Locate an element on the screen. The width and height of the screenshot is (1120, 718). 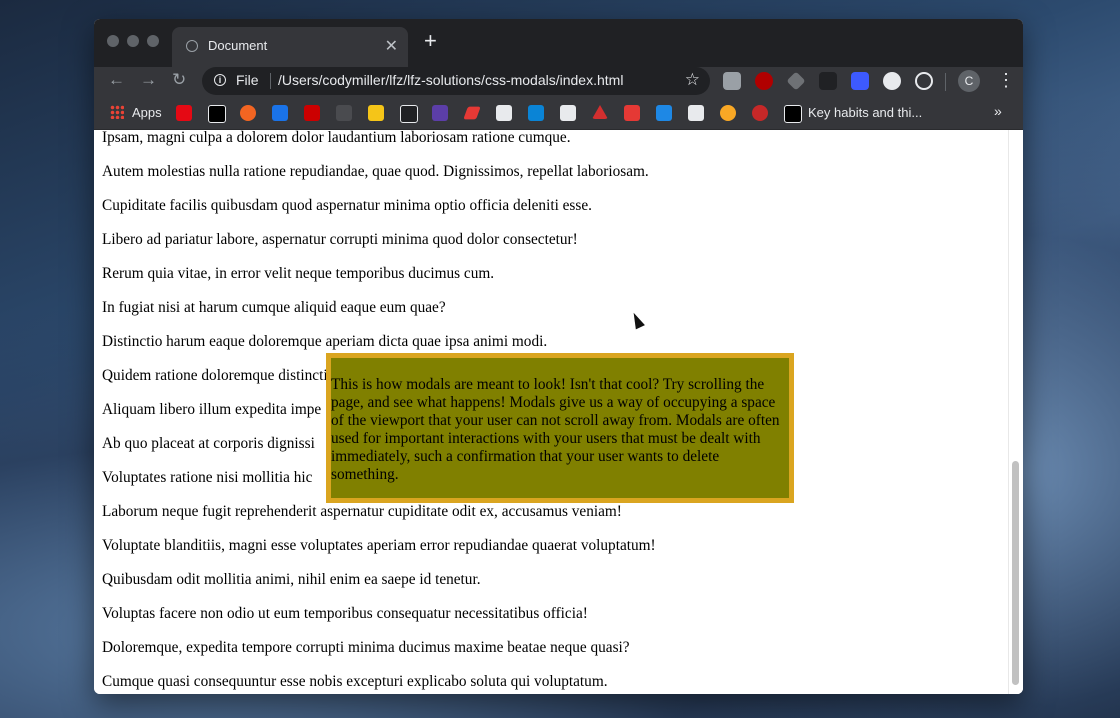
paragraph: Aliquam libero illum expedita impe is located at coordinates (212, 409).